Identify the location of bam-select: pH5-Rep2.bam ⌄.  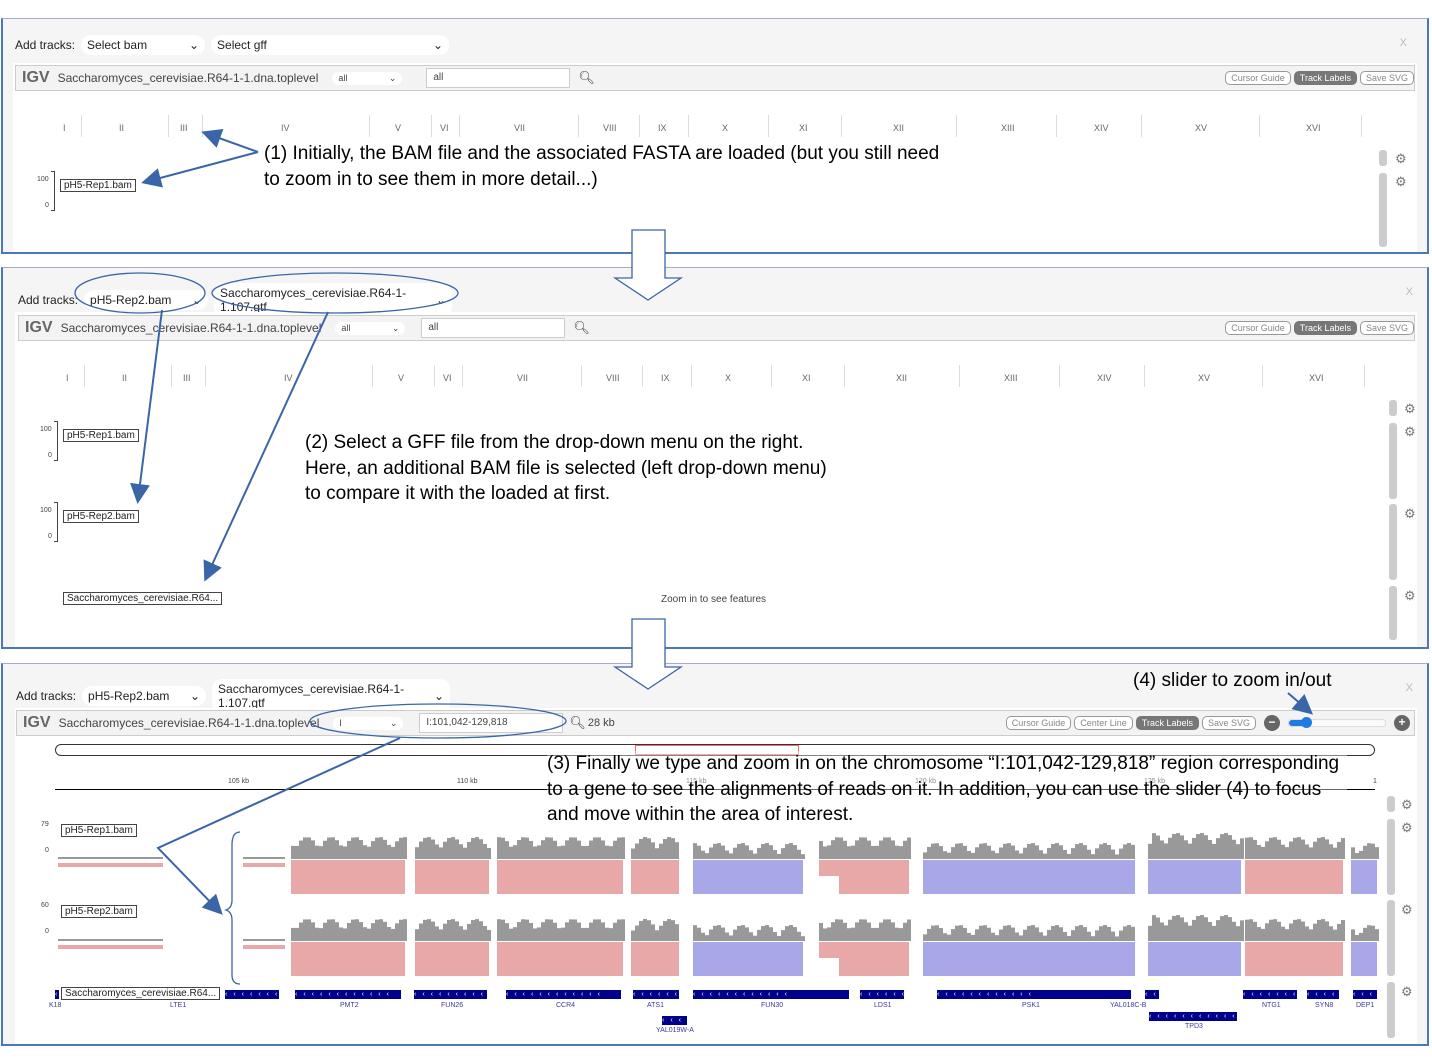
(146, 300).